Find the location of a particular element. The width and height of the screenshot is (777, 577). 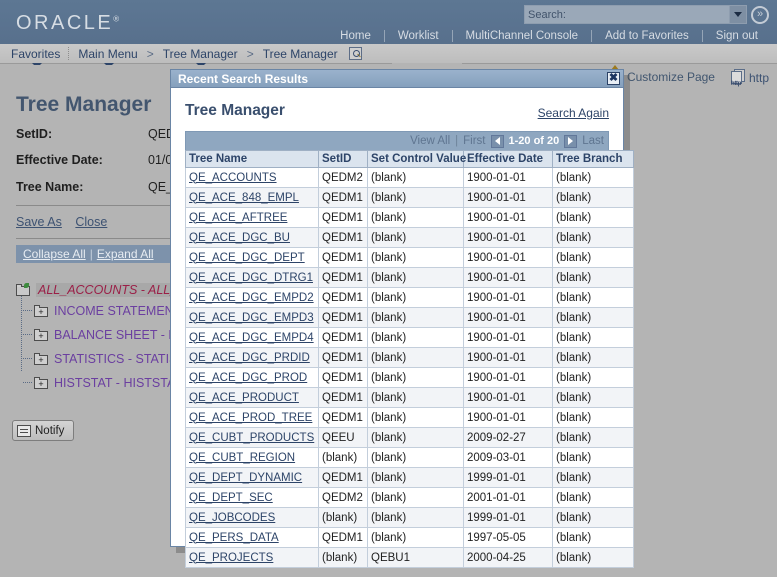

tree-name-link: QE_ACE_DGC_EMPD2 is located at coordinates (251, 298).